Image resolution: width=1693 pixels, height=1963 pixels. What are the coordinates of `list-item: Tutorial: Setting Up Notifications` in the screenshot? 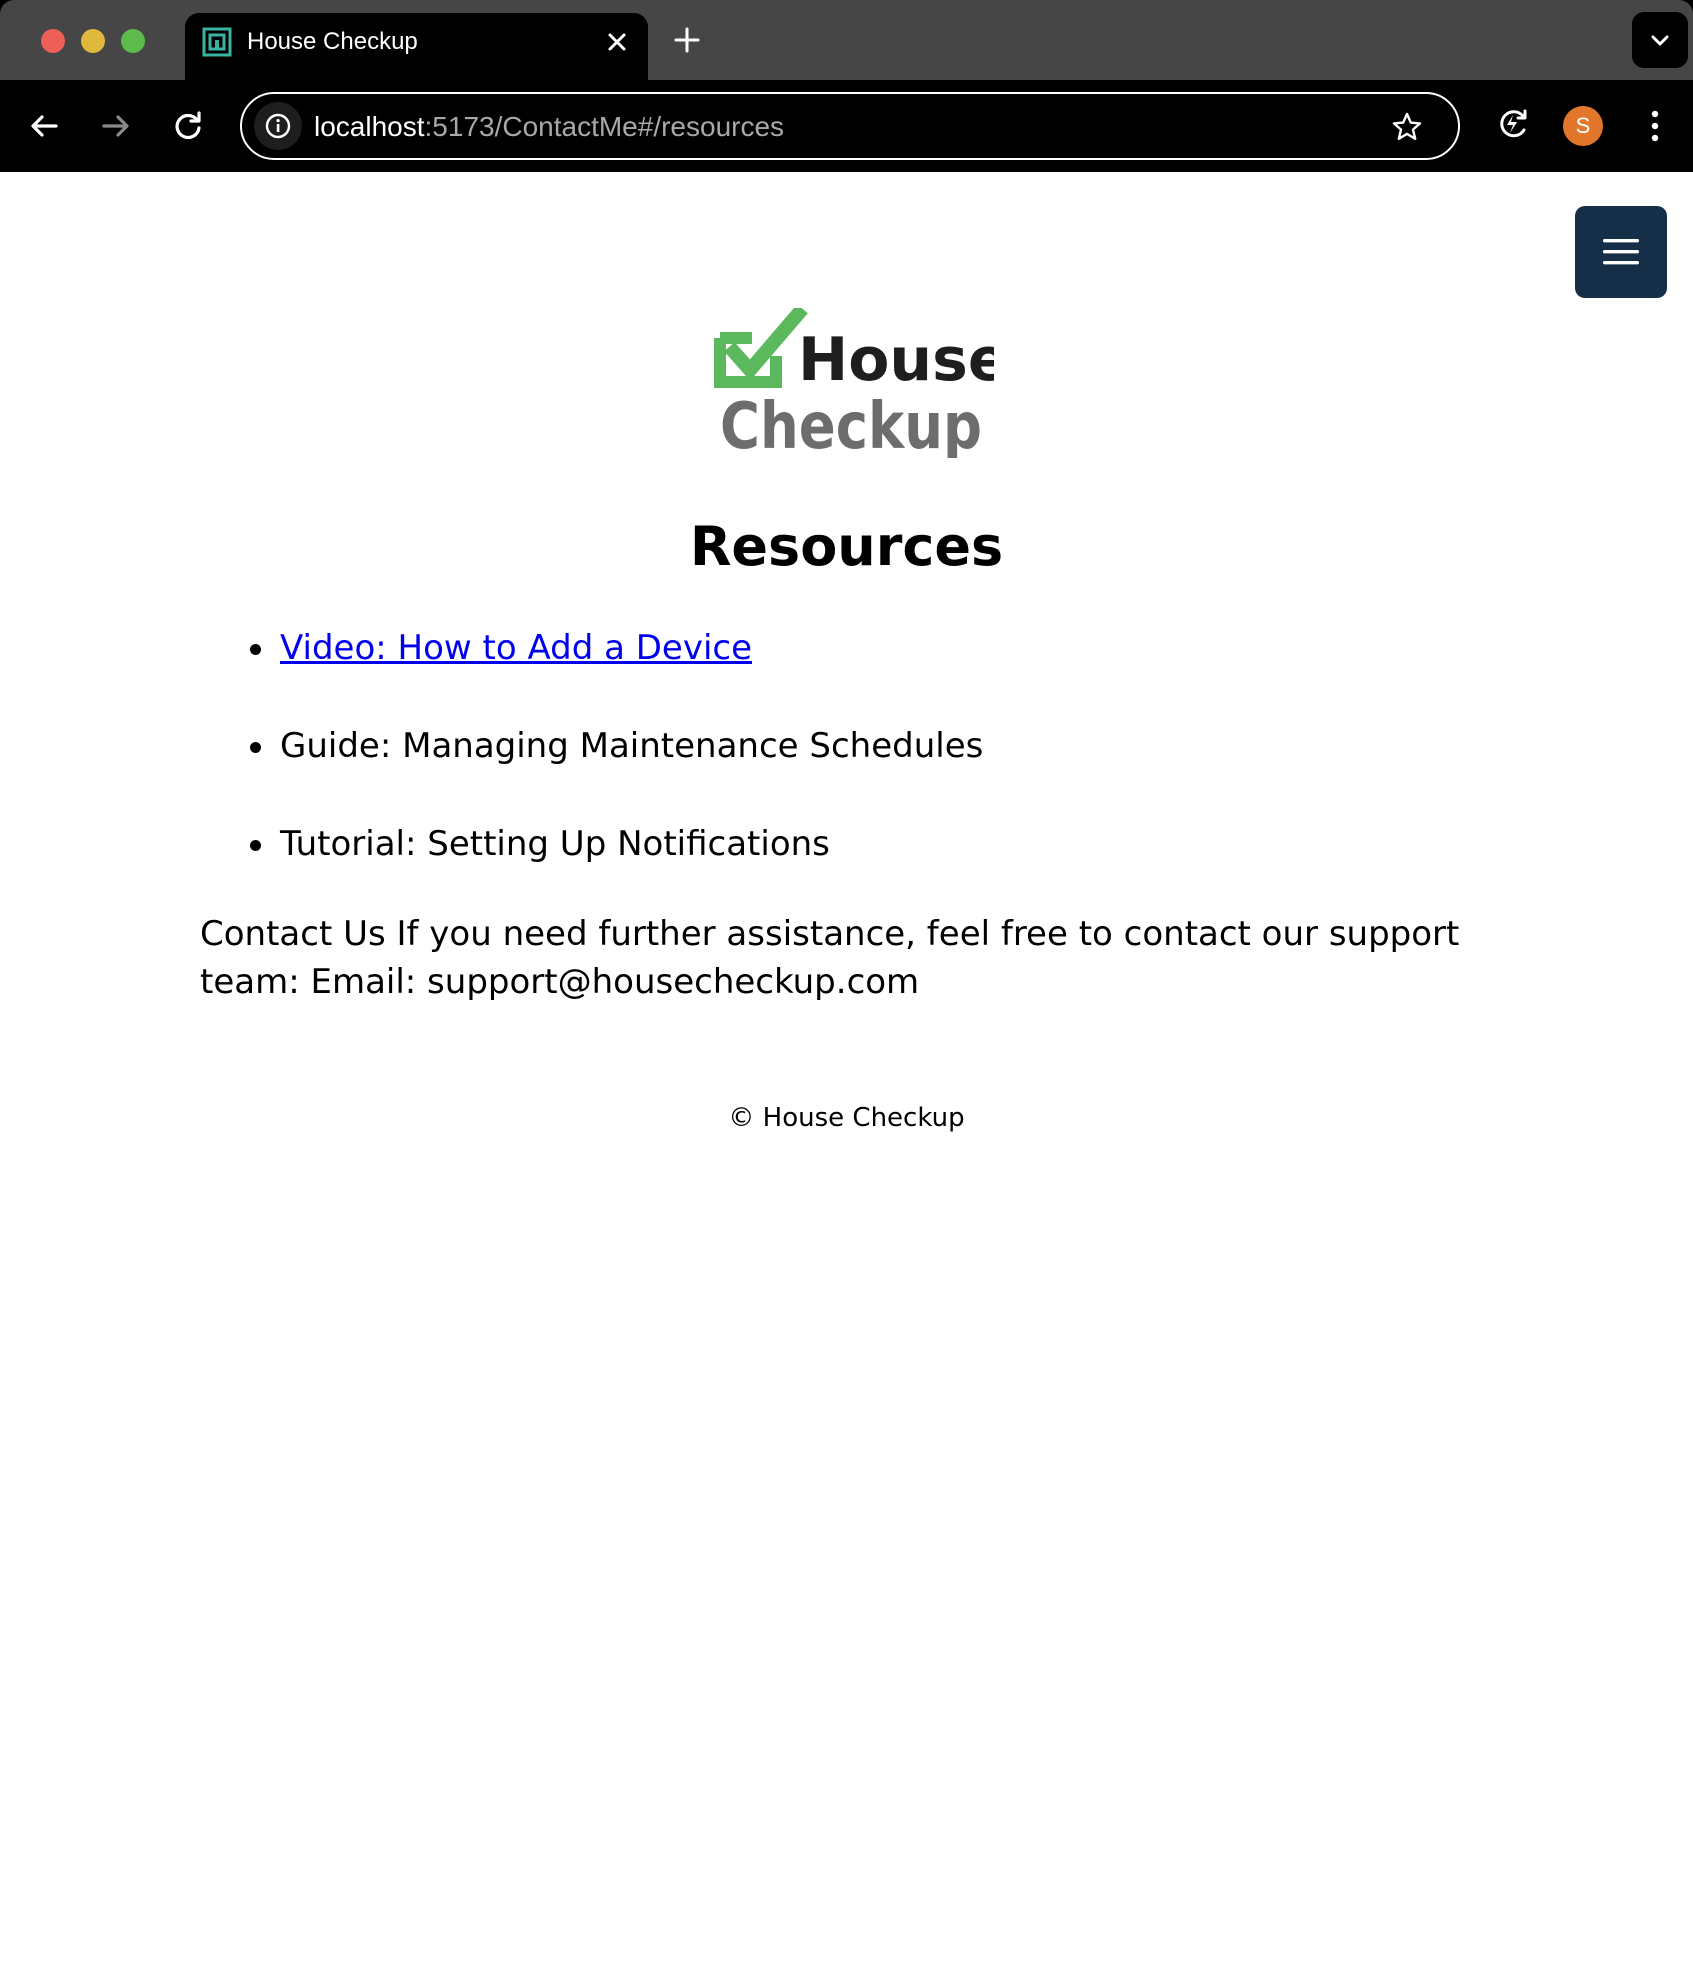 It's located at (591, 869).